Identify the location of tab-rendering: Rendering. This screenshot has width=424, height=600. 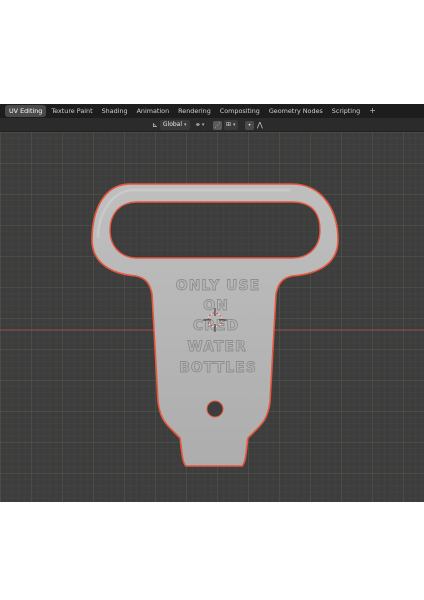
(194, 111).